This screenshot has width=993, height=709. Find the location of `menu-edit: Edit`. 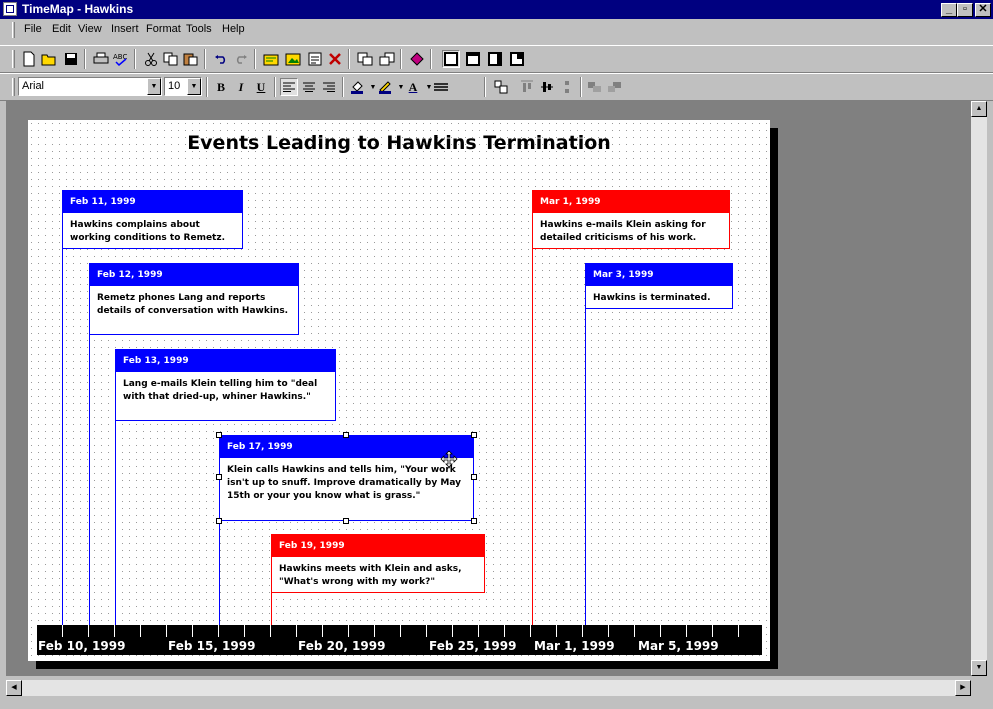

menu-edit: Edit is located at coordinates (61, 29).